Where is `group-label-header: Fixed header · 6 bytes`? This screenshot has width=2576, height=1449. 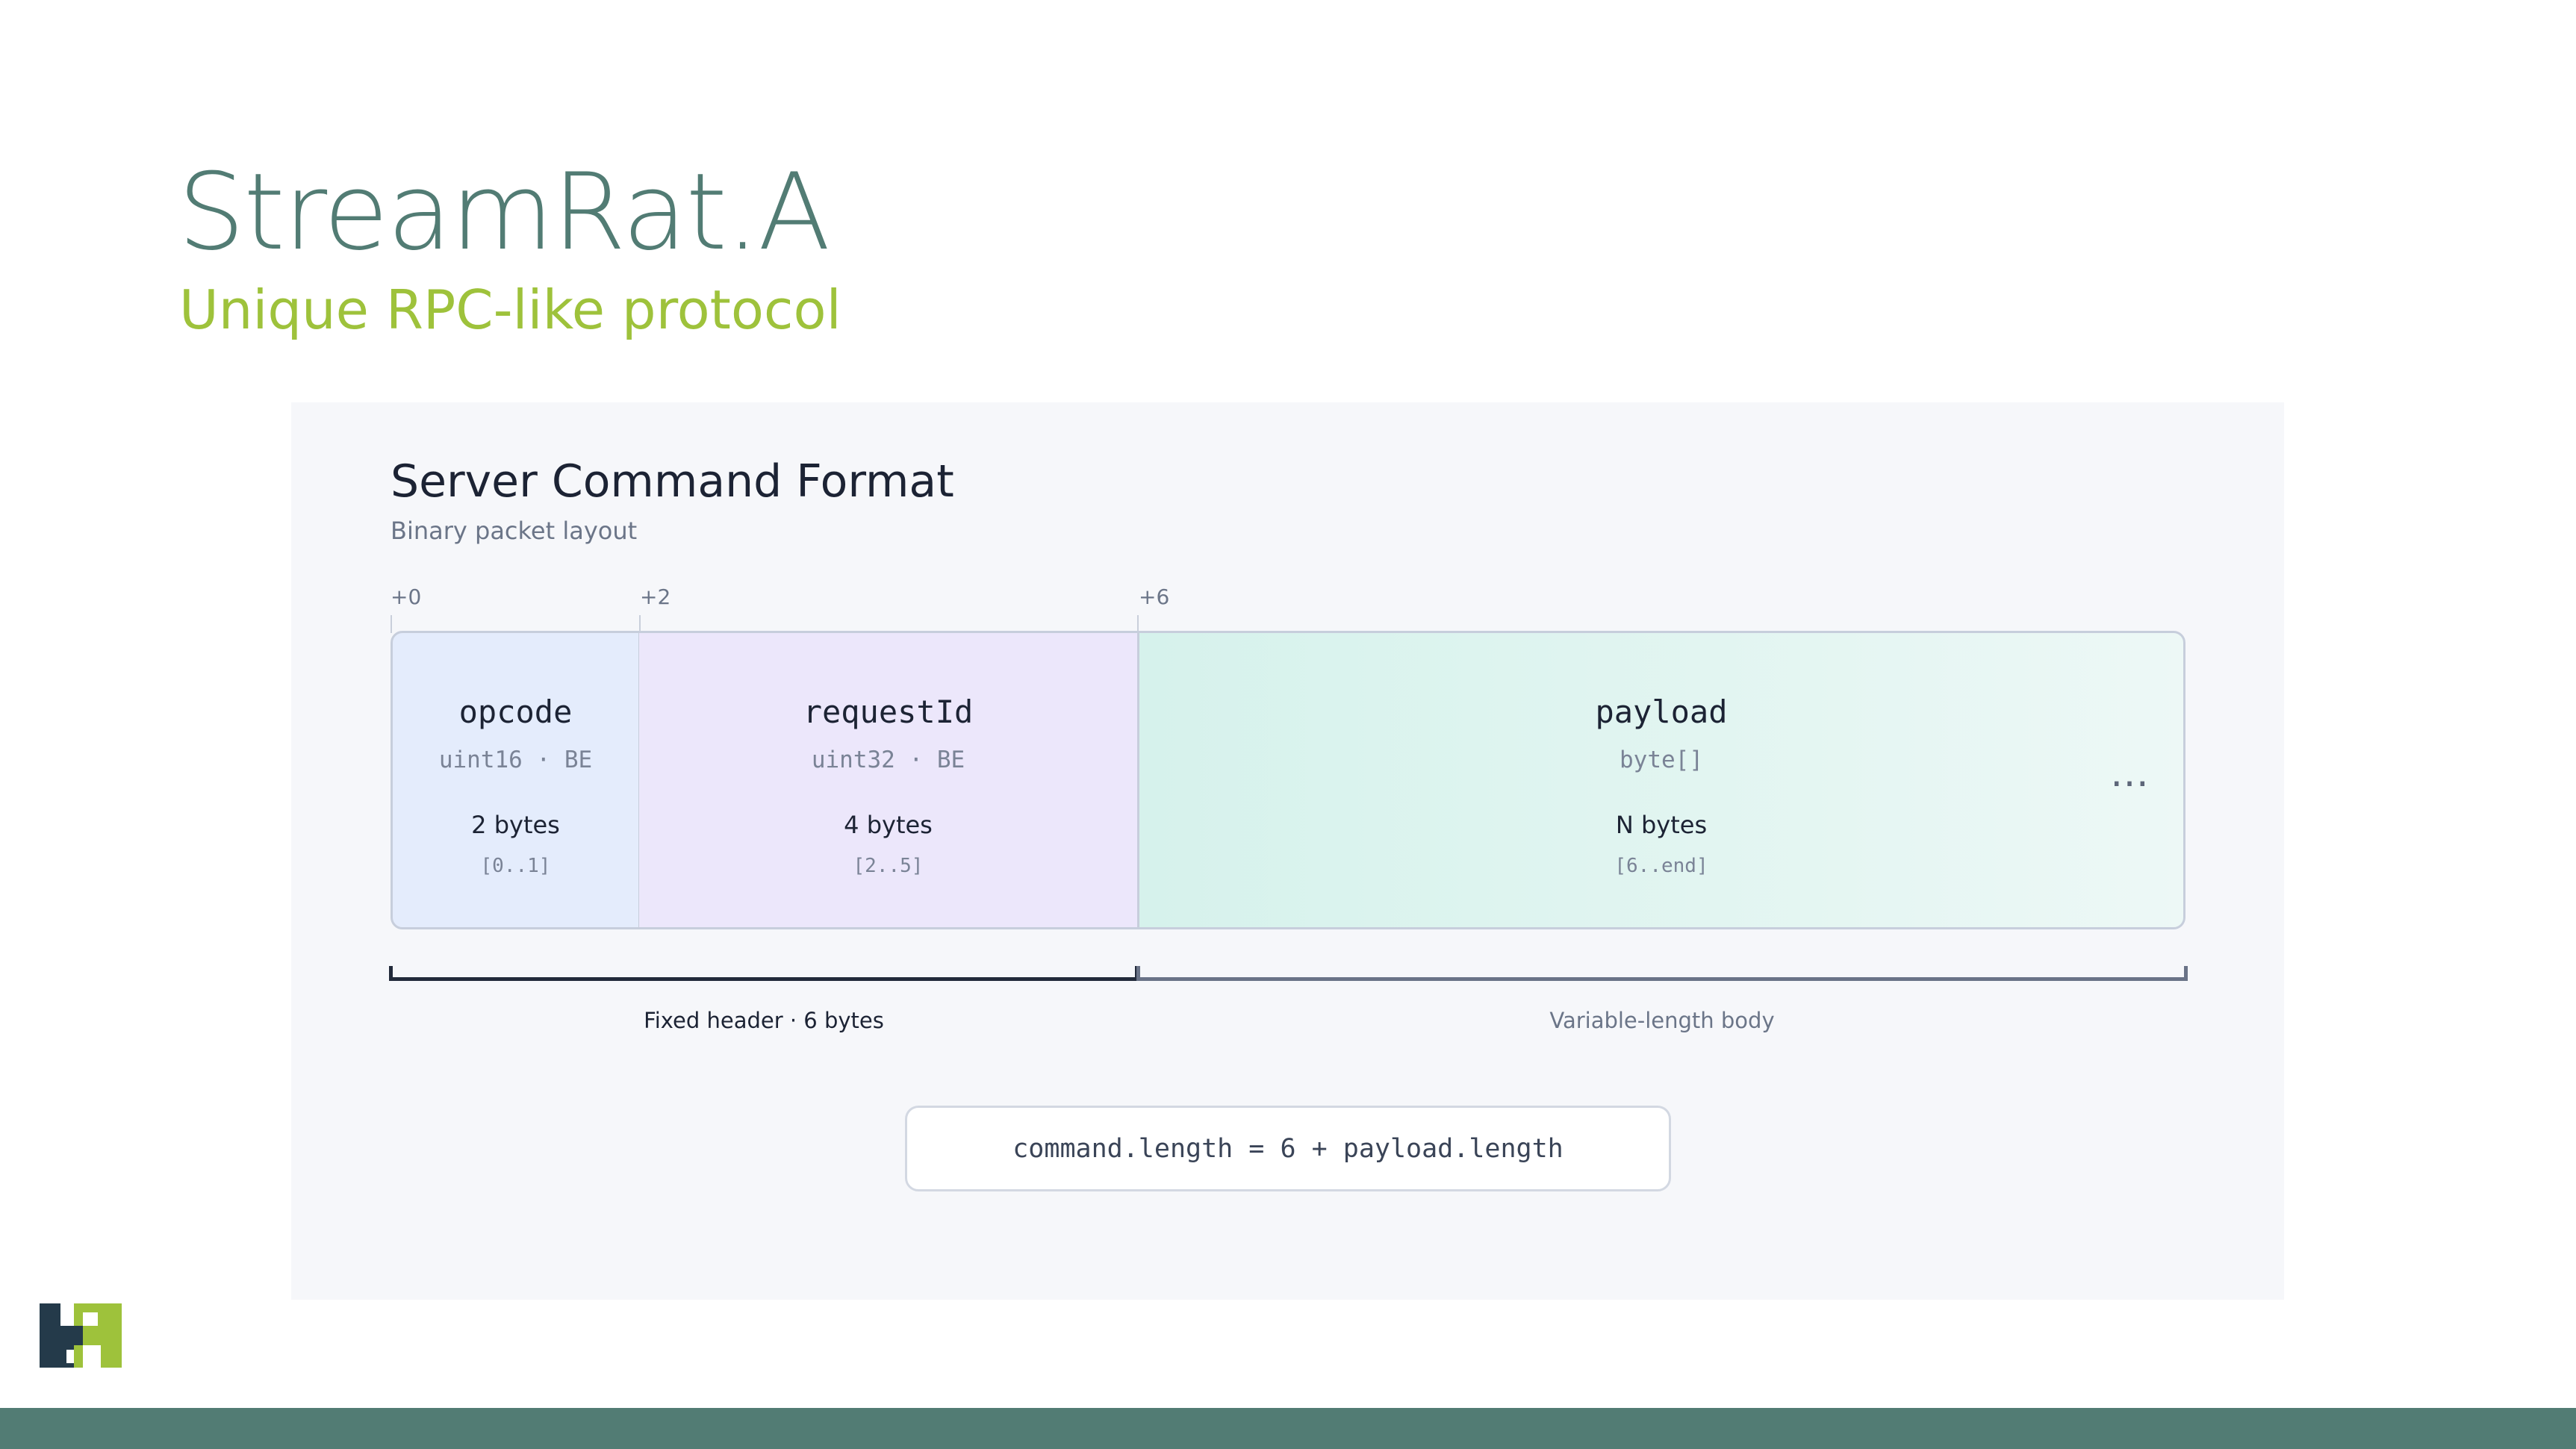 group-label-header: Fixed header · 6 bytes is located at coordinates (764, 1021).